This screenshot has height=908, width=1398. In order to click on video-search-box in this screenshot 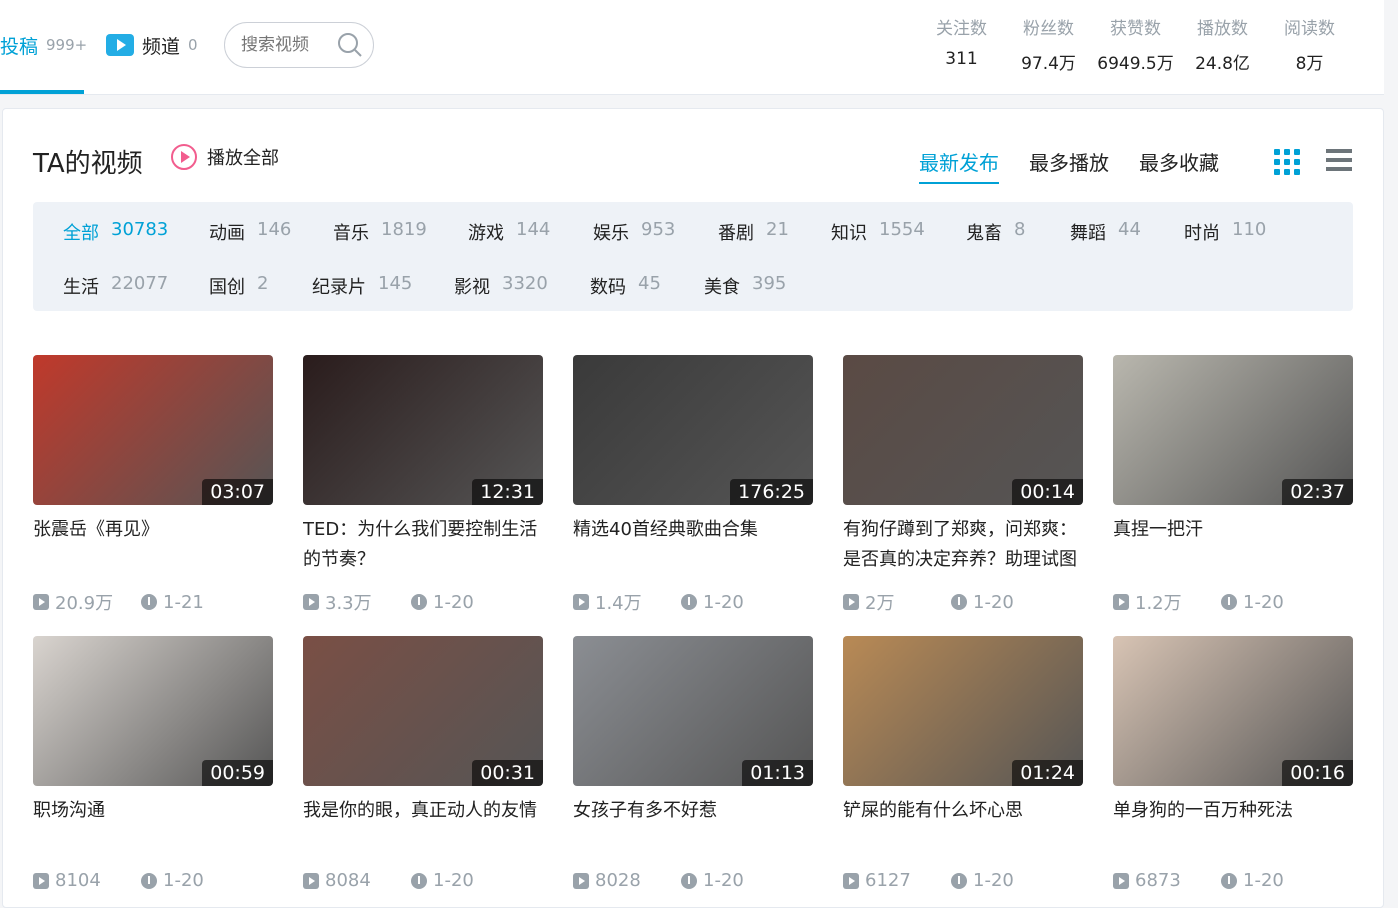, I will do `click(299, 45)`.